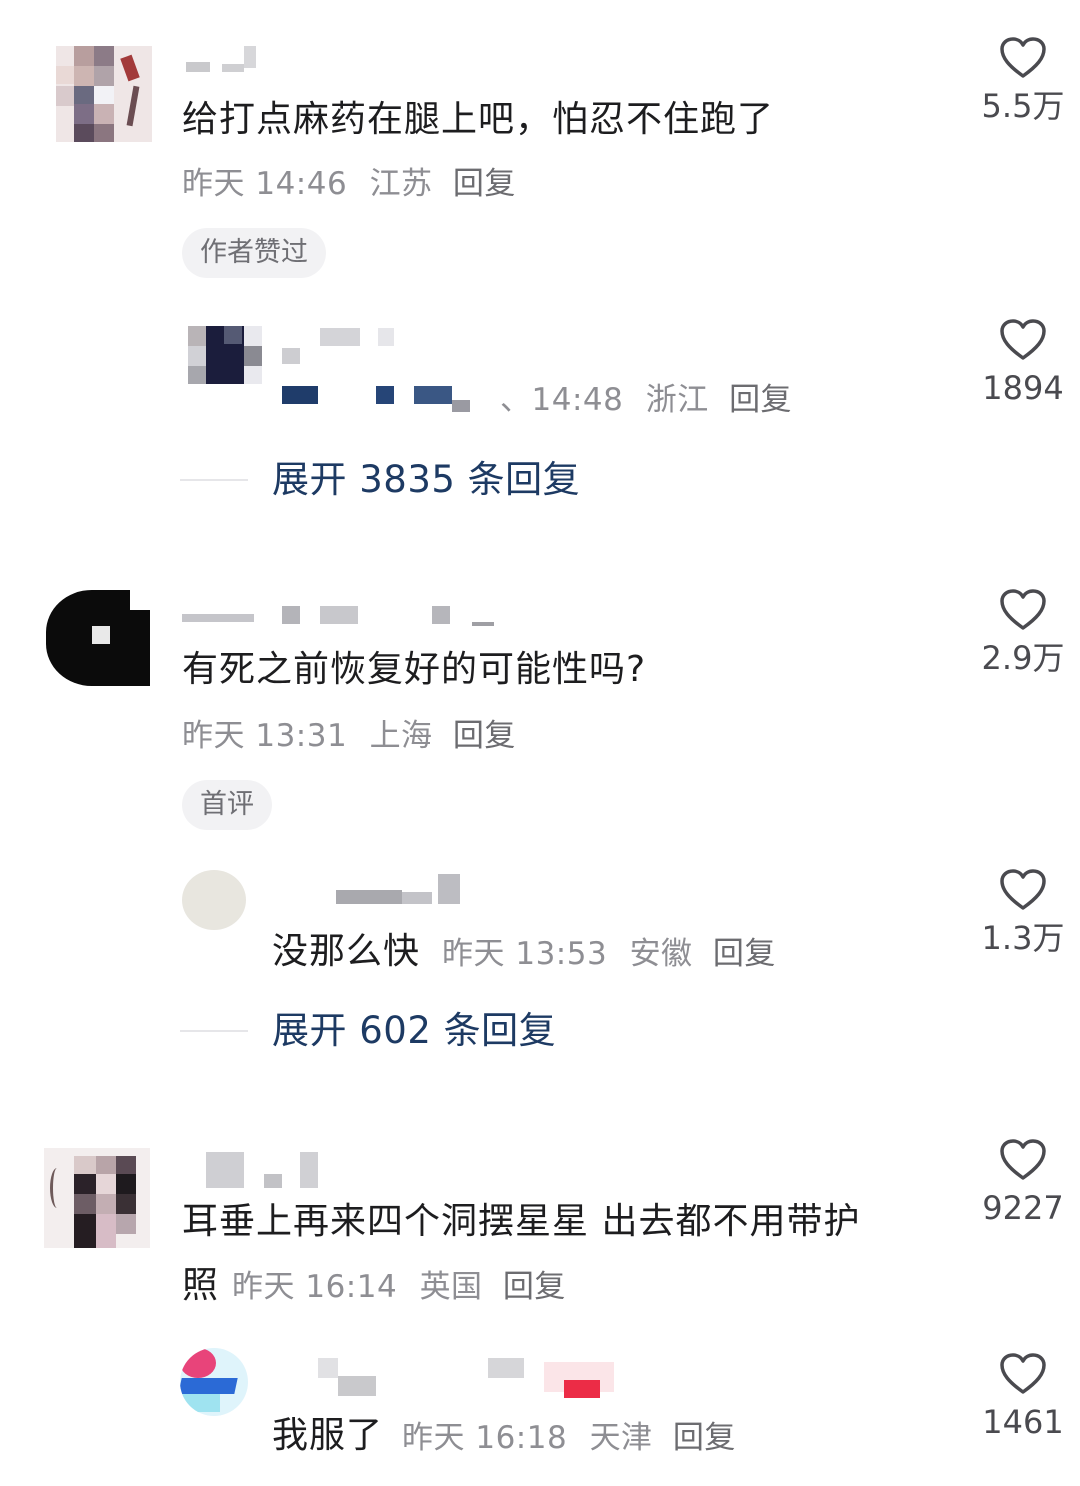 This screenshot has width=1080, height=1486. I want to click on reply-meta: 昨天 16:18 天津 回复, so click(569, 1438).